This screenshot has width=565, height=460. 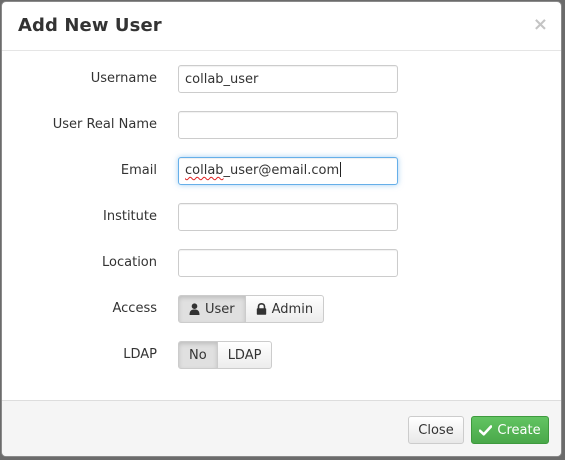 I want to click on institute-row: Institute, so click(x=281, y=217).